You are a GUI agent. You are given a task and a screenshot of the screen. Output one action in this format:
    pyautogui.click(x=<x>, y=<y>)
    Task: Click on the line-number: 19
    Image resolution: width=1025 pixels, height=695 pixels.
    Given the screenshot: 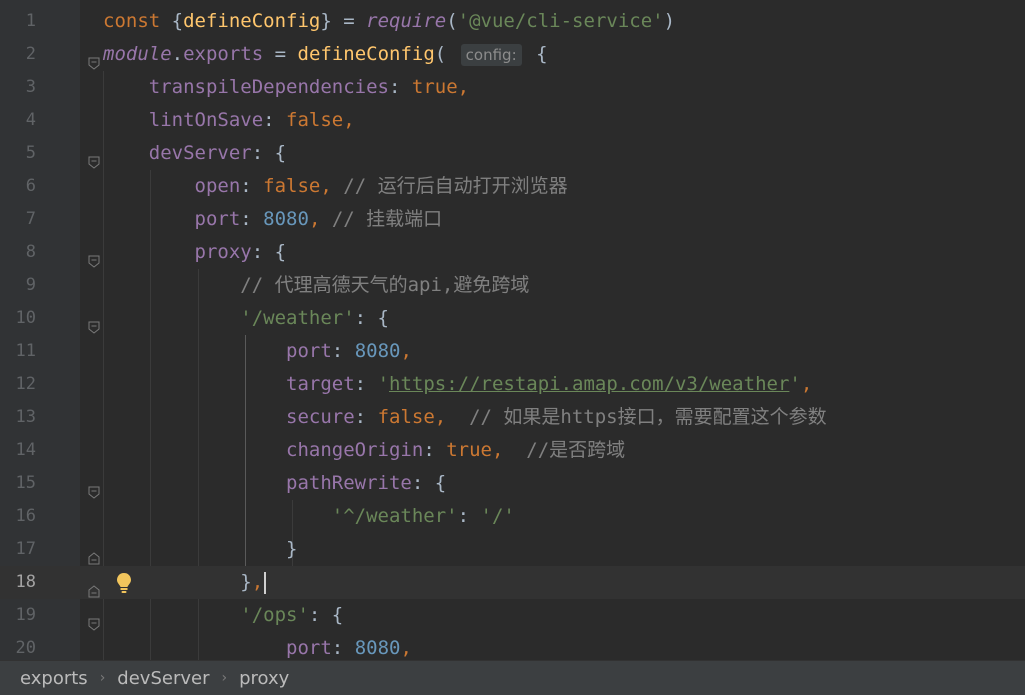 What is the action you would take?
    pyautogui.click(x=25, y=615)
    